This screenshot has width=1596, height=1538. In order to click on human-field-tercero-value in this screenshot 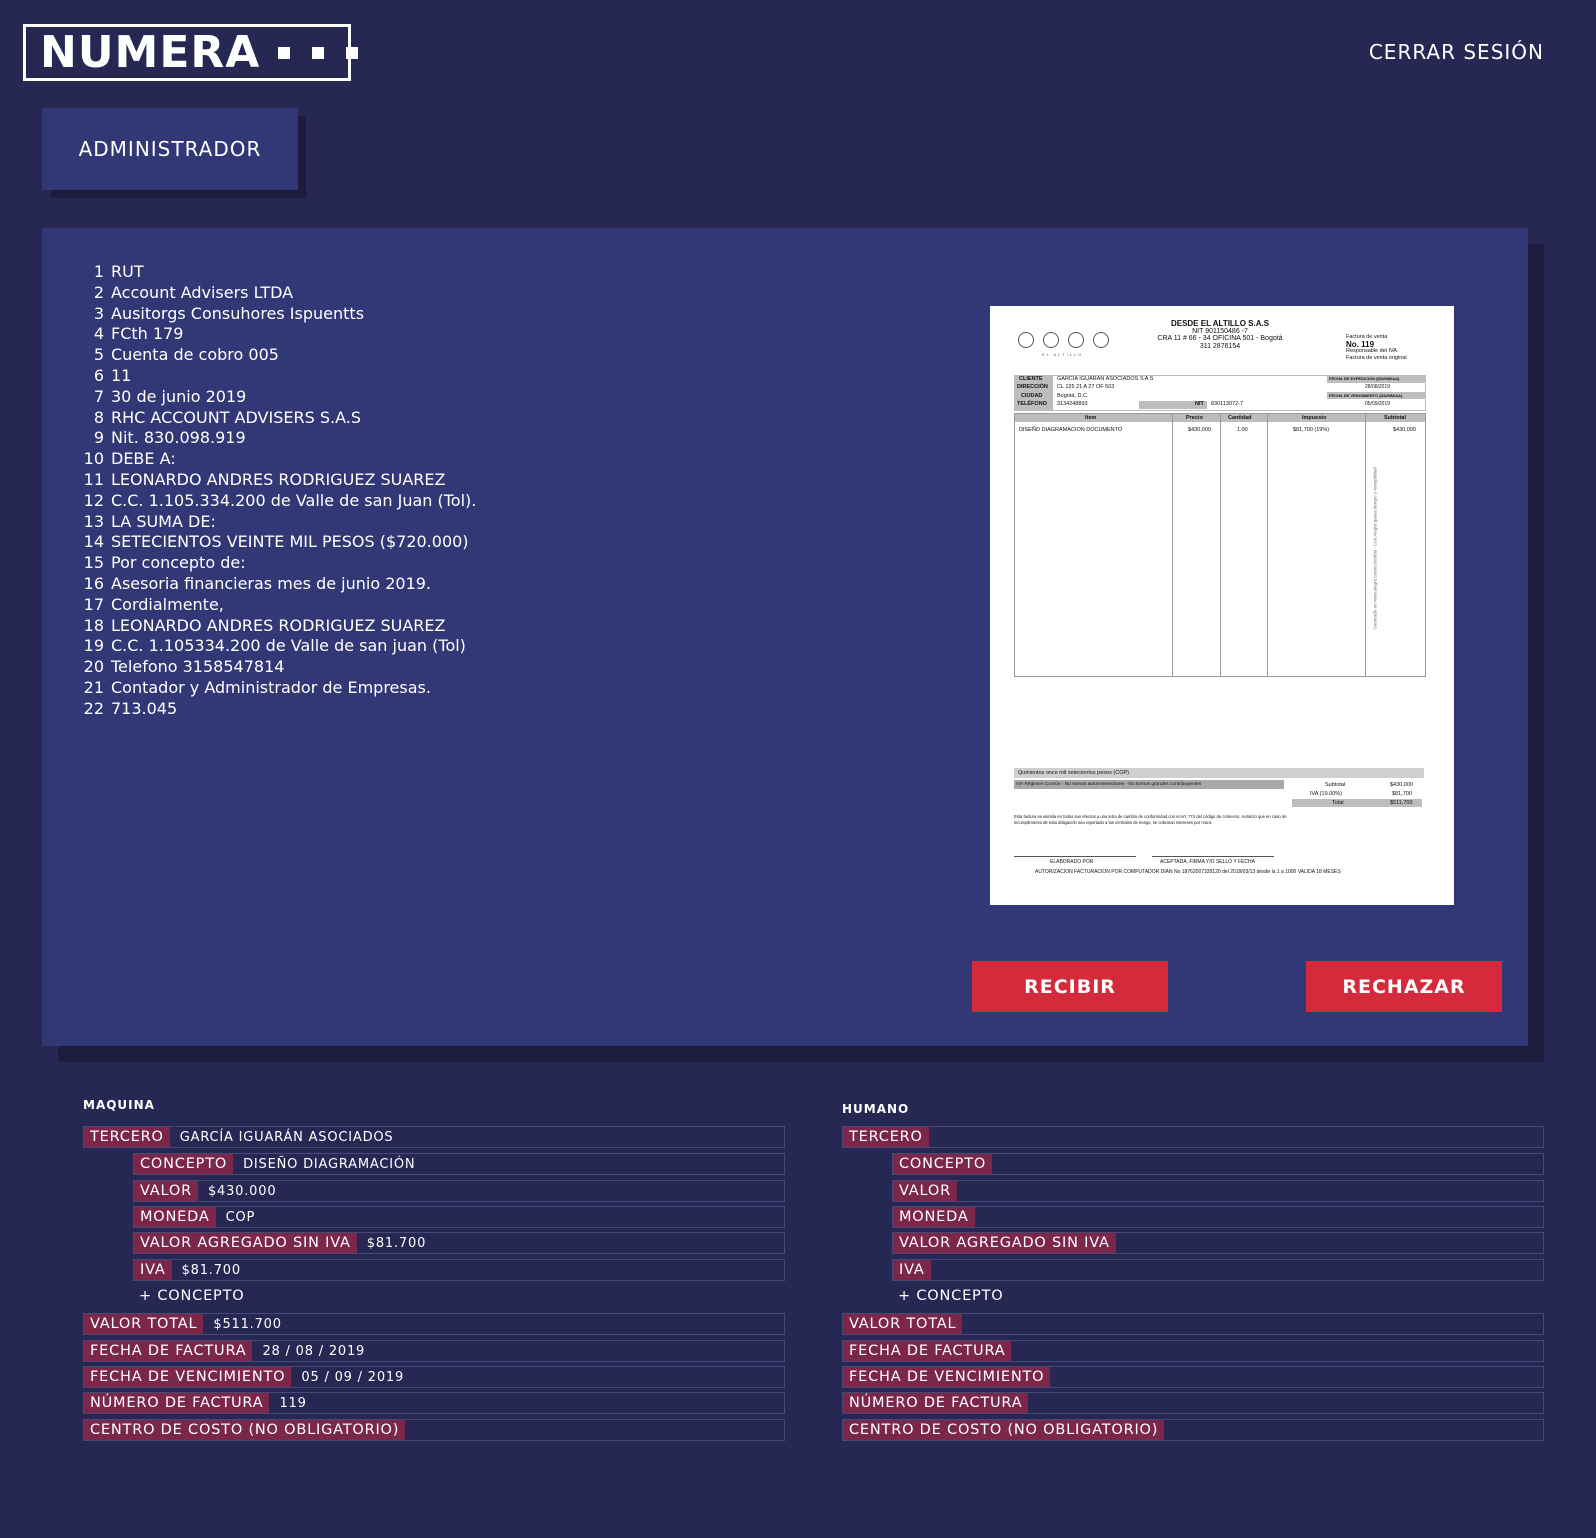, I will do `click(934, 1137)`.